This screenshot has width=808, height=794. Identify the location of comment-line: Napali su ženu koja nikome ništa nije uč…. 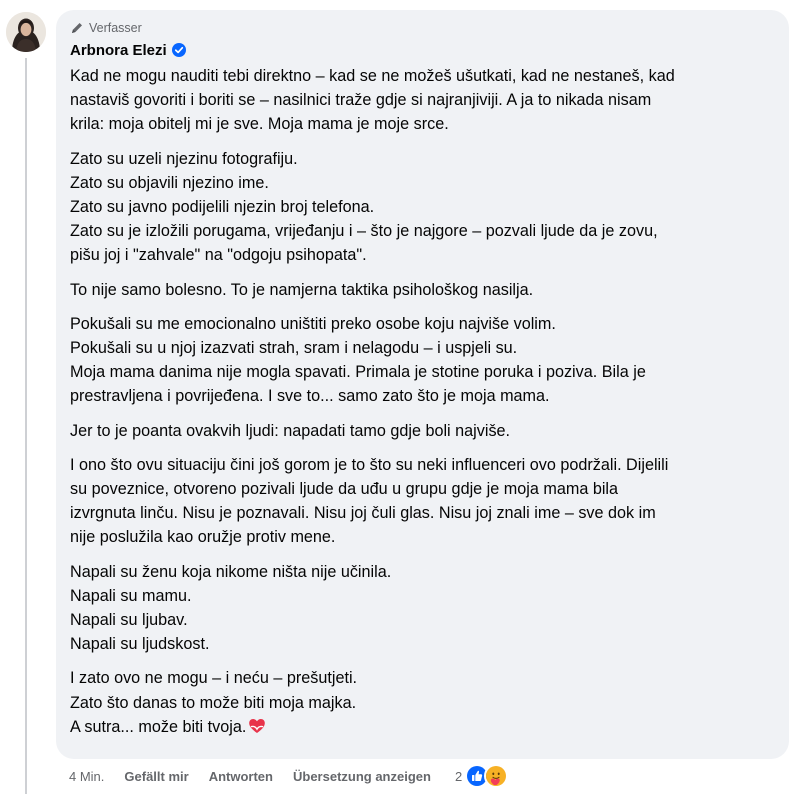
(423, 572).